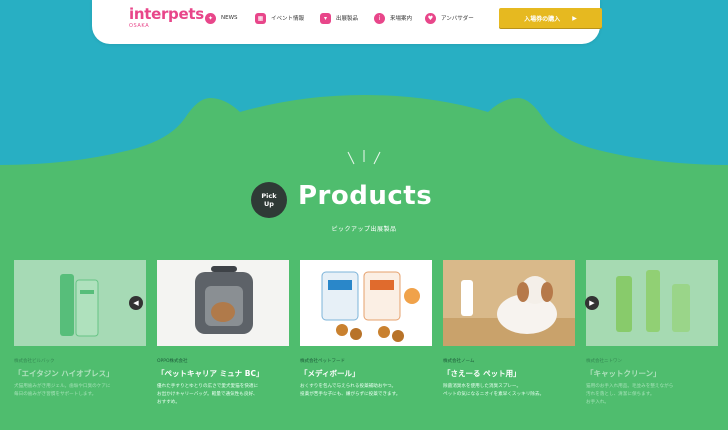  I want to click on desc-line: 猫用のお手入れ用品。毛並みを整えながら, so click(630, 386).